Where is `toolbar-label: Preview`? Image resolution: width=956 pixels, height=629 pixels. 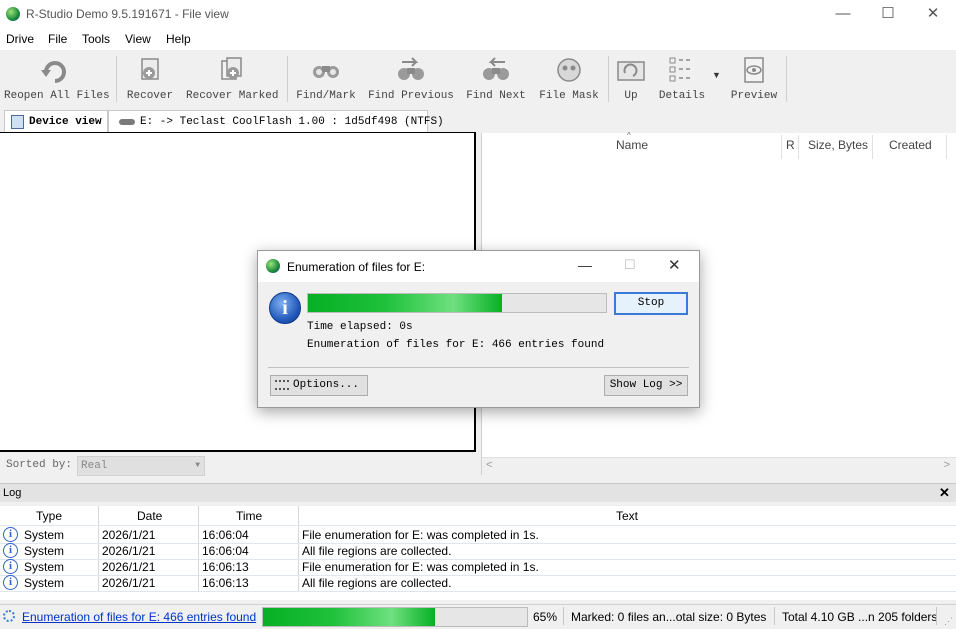
toolbar-label: Preview is located at coordinates (754, 96).